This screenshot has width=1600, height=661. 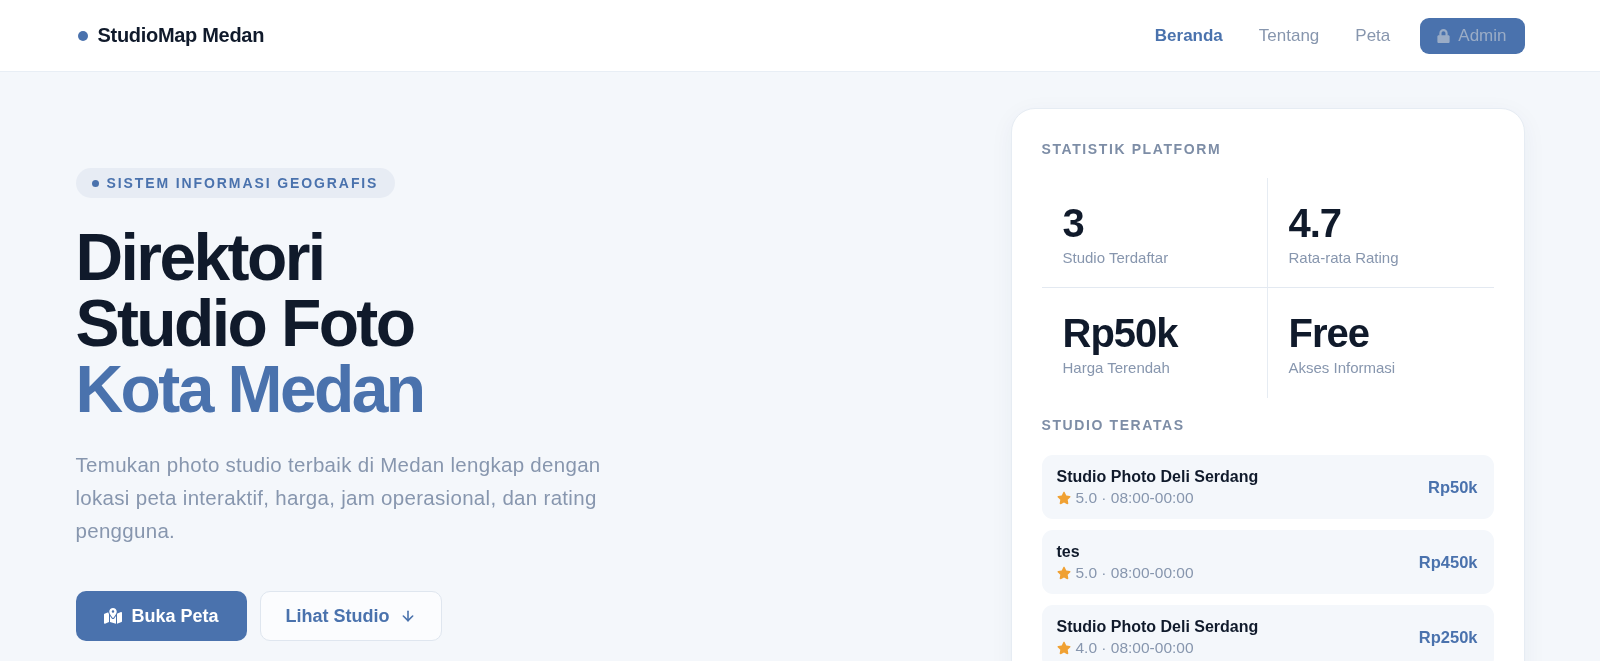 What do you see at coordinates (1267, 633) in the screenshot?
I see `studio-list-item: Studio Photo Deli Serdang 4.0 · 08:00-00:00 Rp250k` at bounding box center [1267, 633].